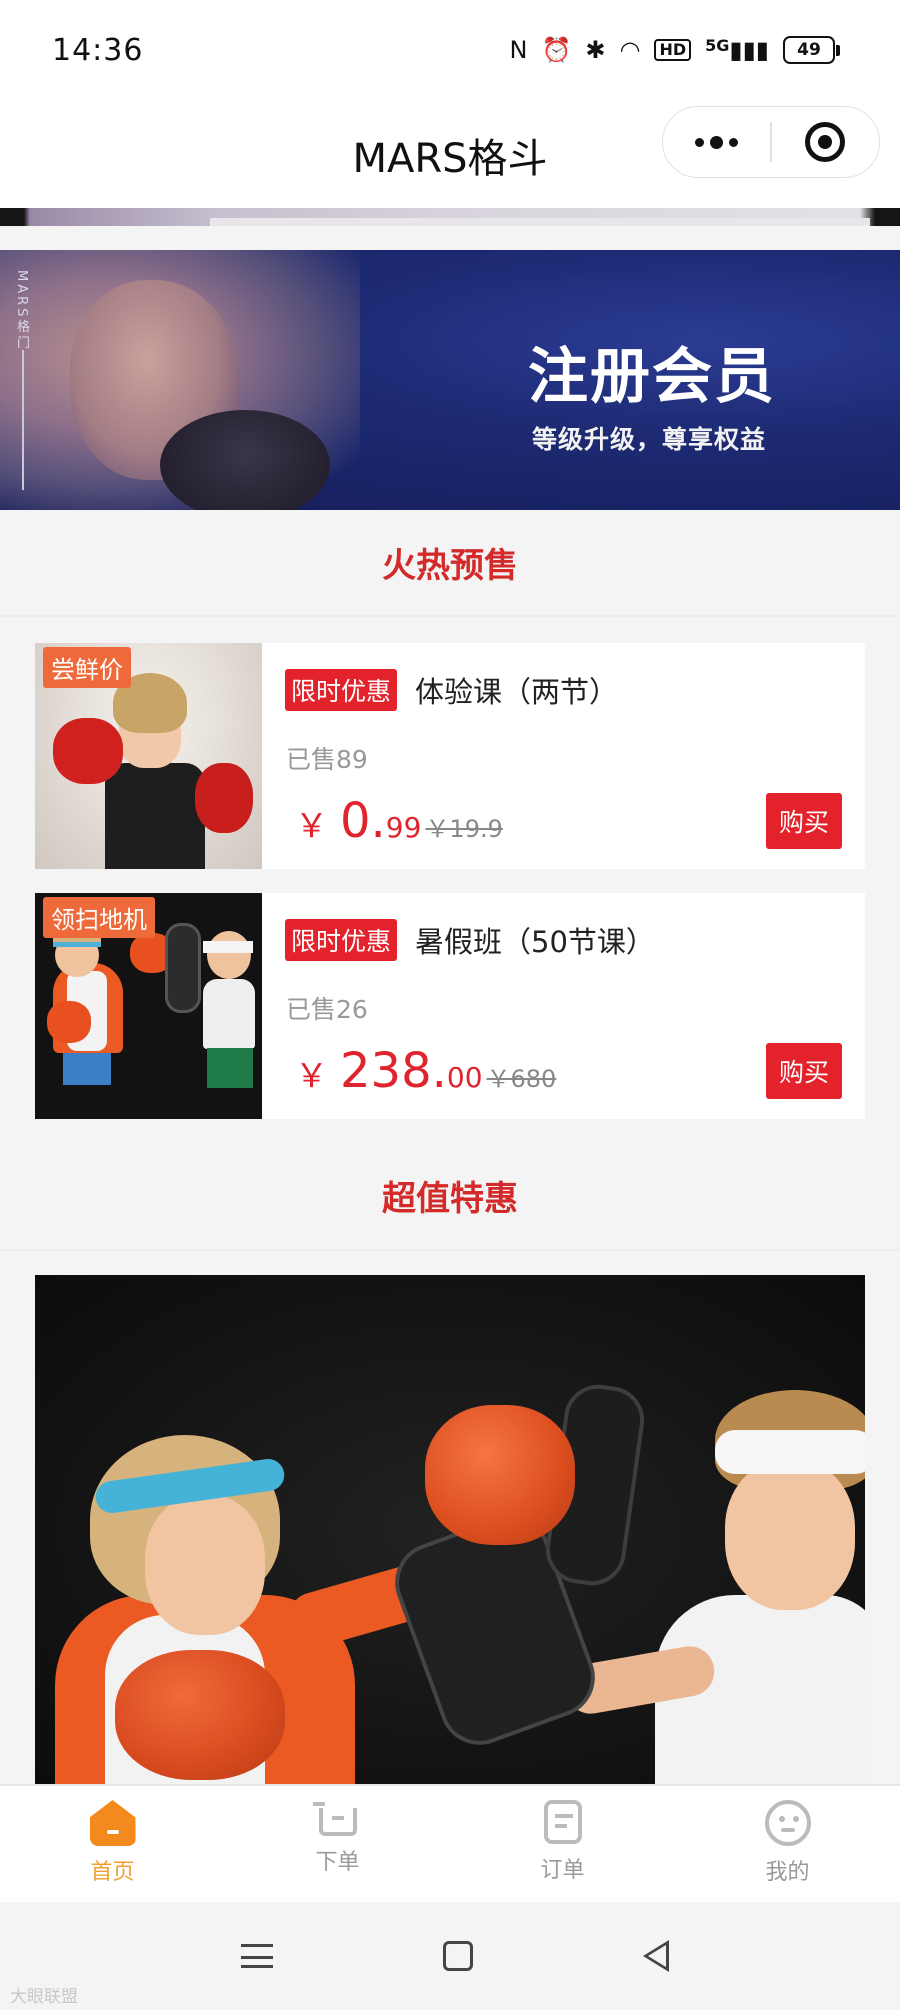  I want to click on tab-label: 订单, so click(562, 1870).